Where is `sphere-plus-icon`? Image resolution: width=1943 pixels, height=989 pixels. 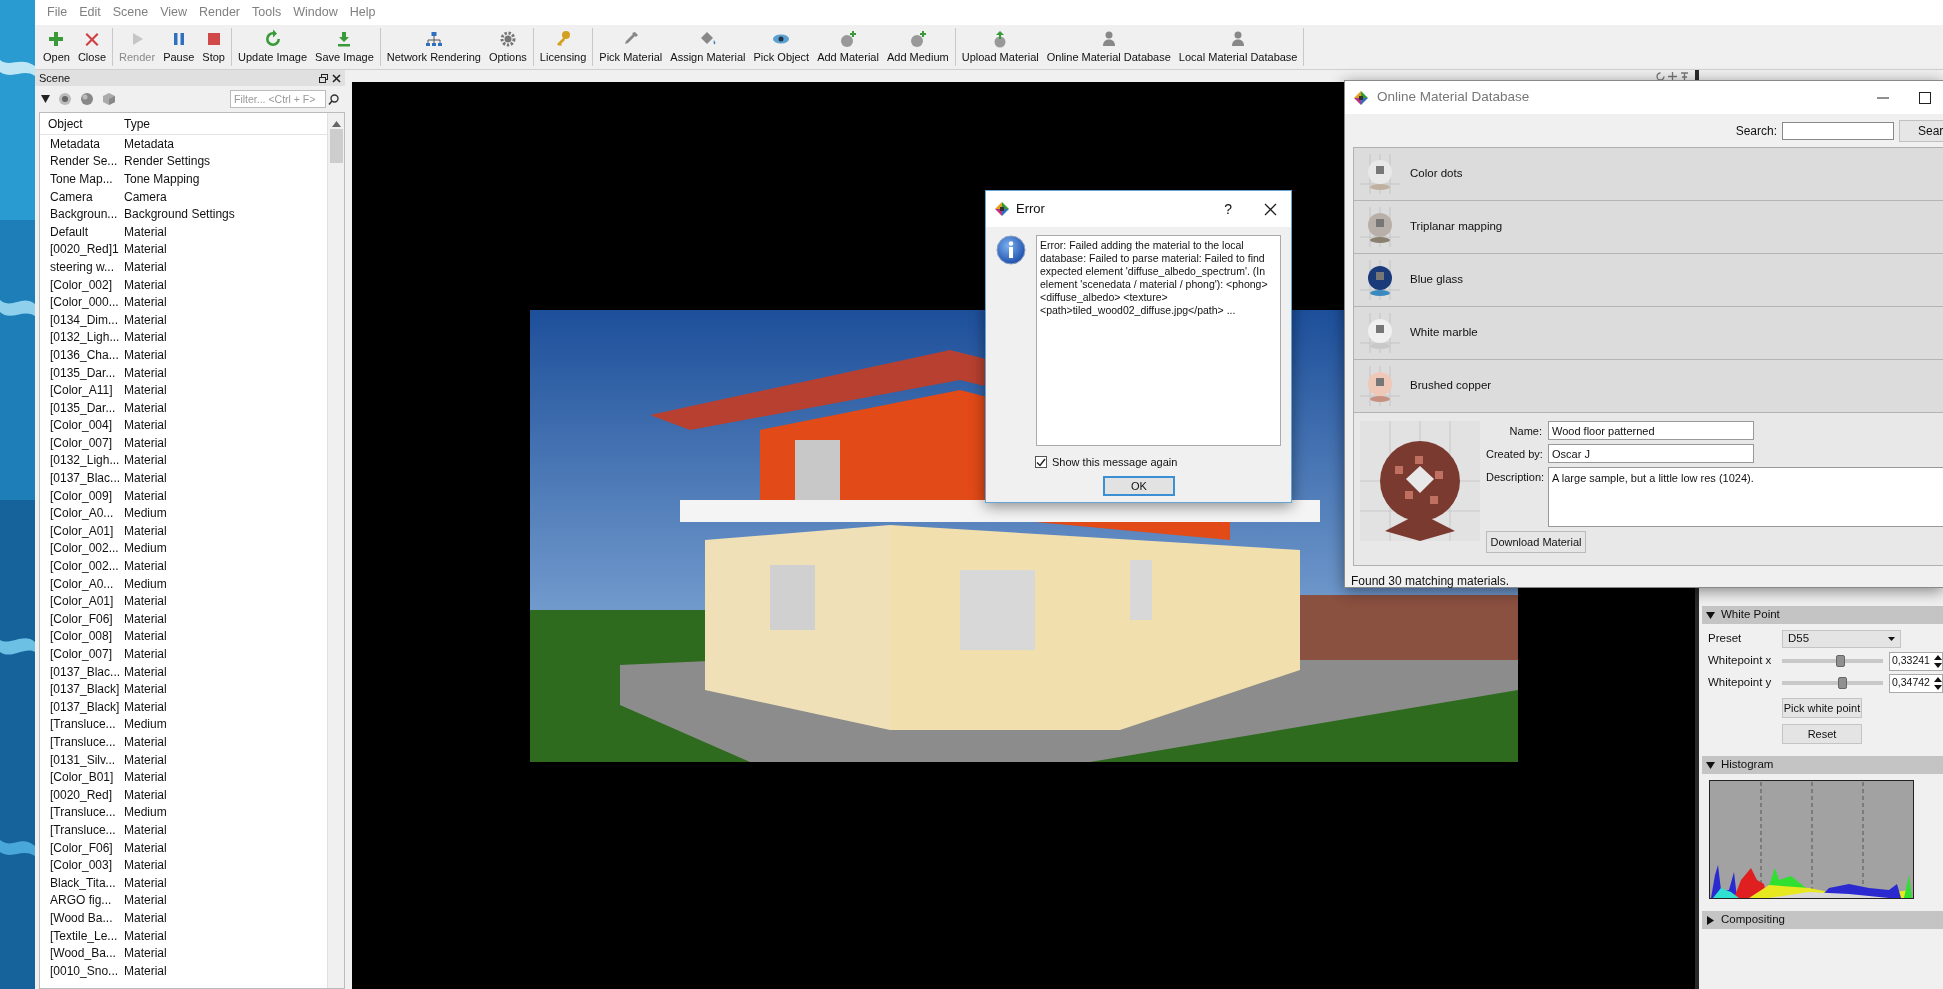
sphere-plus-icon is located at coordinates (848, 39).